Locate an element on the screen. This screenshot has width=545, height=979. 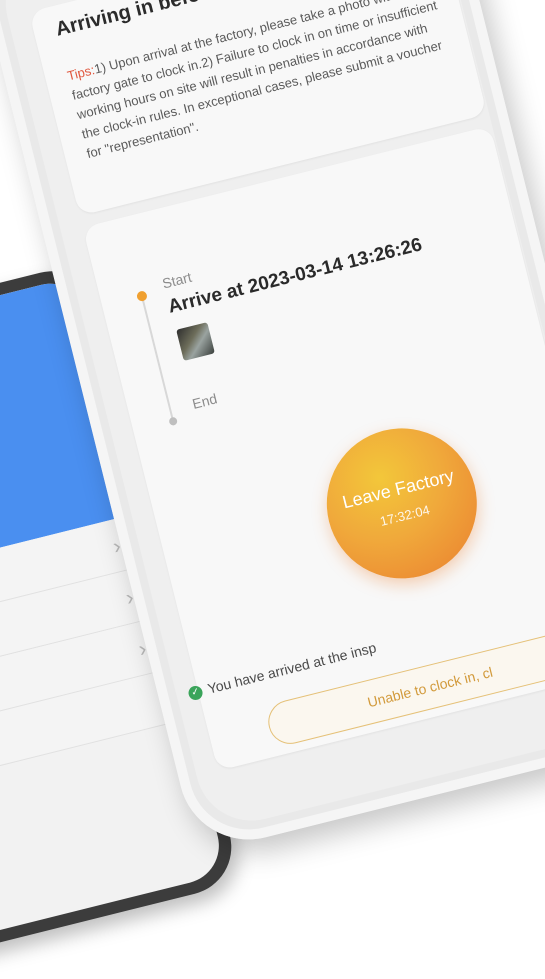
check-circle-icon: ✓ is located at coordinates (196, 693).